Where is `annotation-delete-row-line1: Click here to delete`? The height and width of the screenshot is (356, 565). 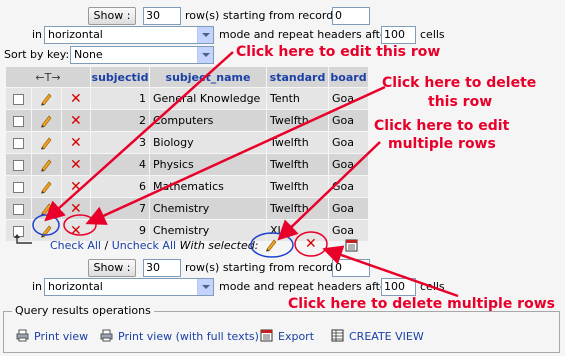
annotation-delete-row-line1: Click here to delete is located at coordinates (459, 83).